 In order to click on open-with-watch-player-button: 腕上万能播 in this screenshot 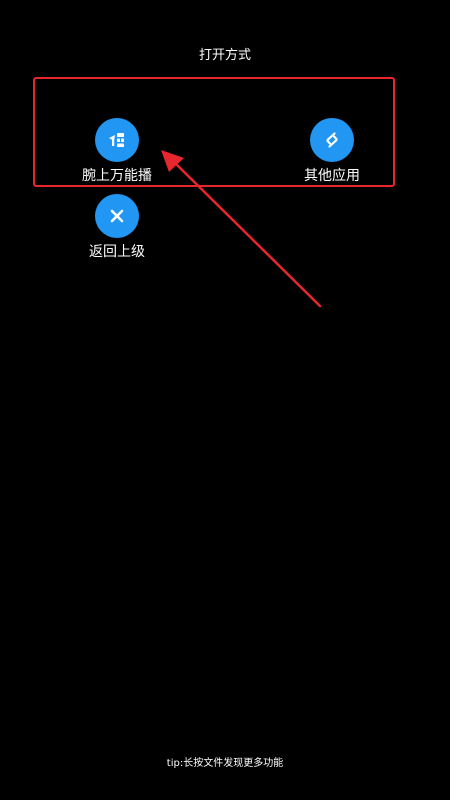, I will do `click(117, 151)`.